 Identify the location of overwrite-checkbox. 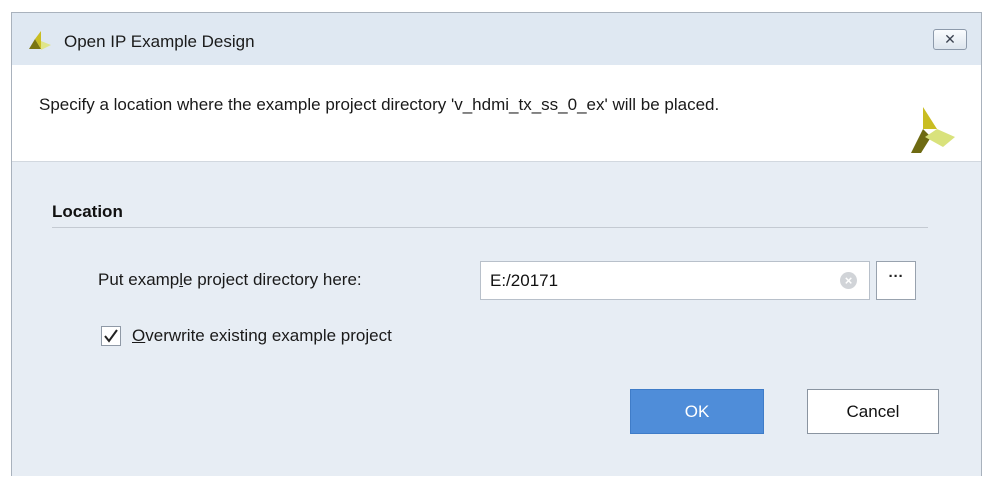
(111, 336).